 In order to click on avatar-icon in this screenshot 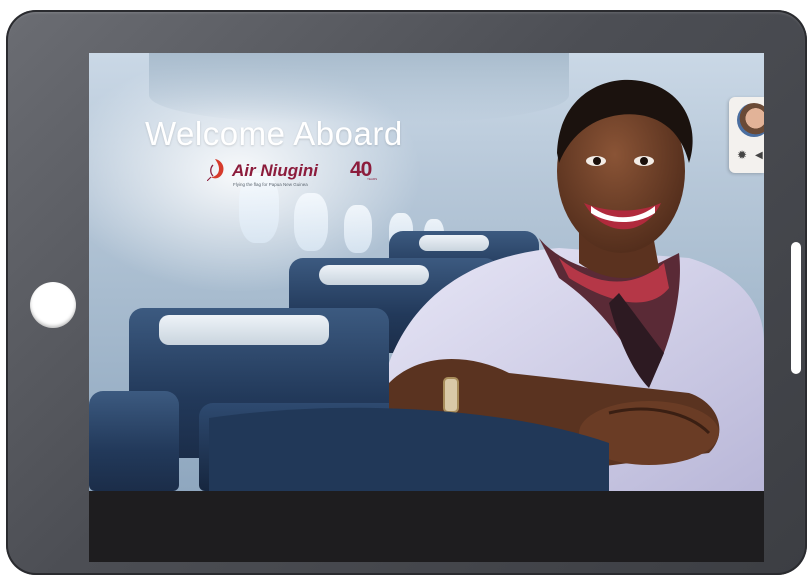, I will do `click(750, 120)`.